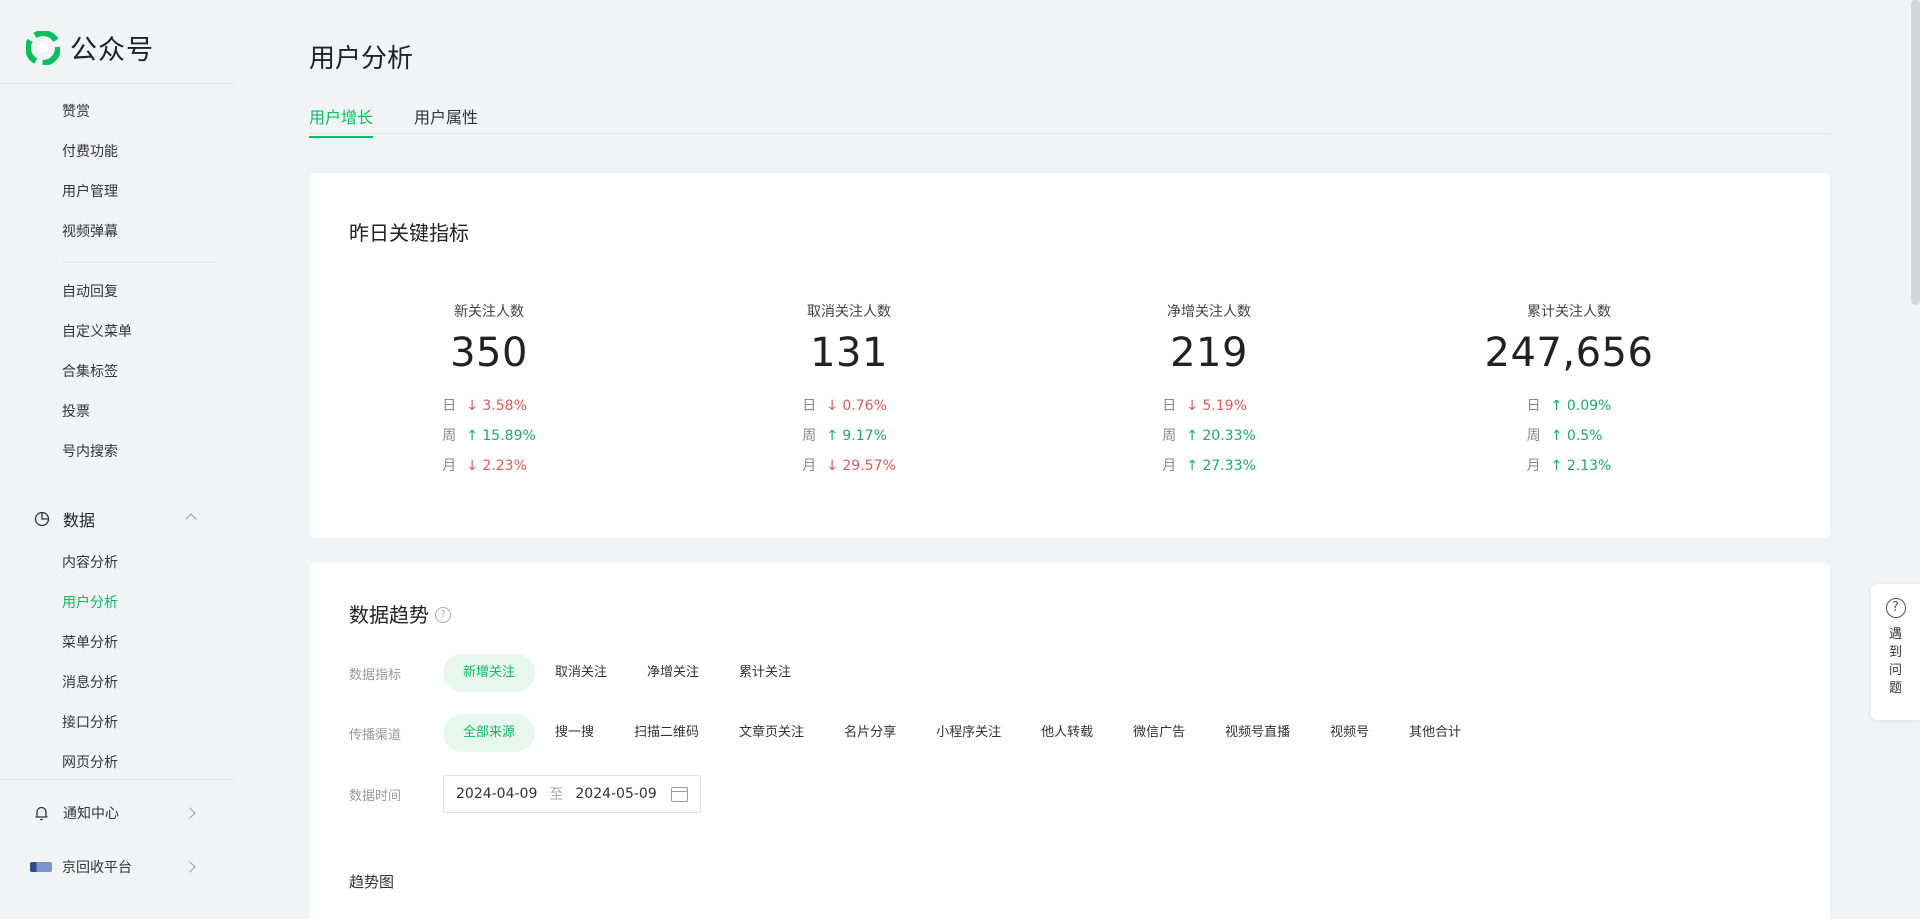  What do you see at coordinates (1159, 733) in the screenshot?
I see `channel-chip-wechat-ads: 微信广告` at bounding box center [1159, 733].